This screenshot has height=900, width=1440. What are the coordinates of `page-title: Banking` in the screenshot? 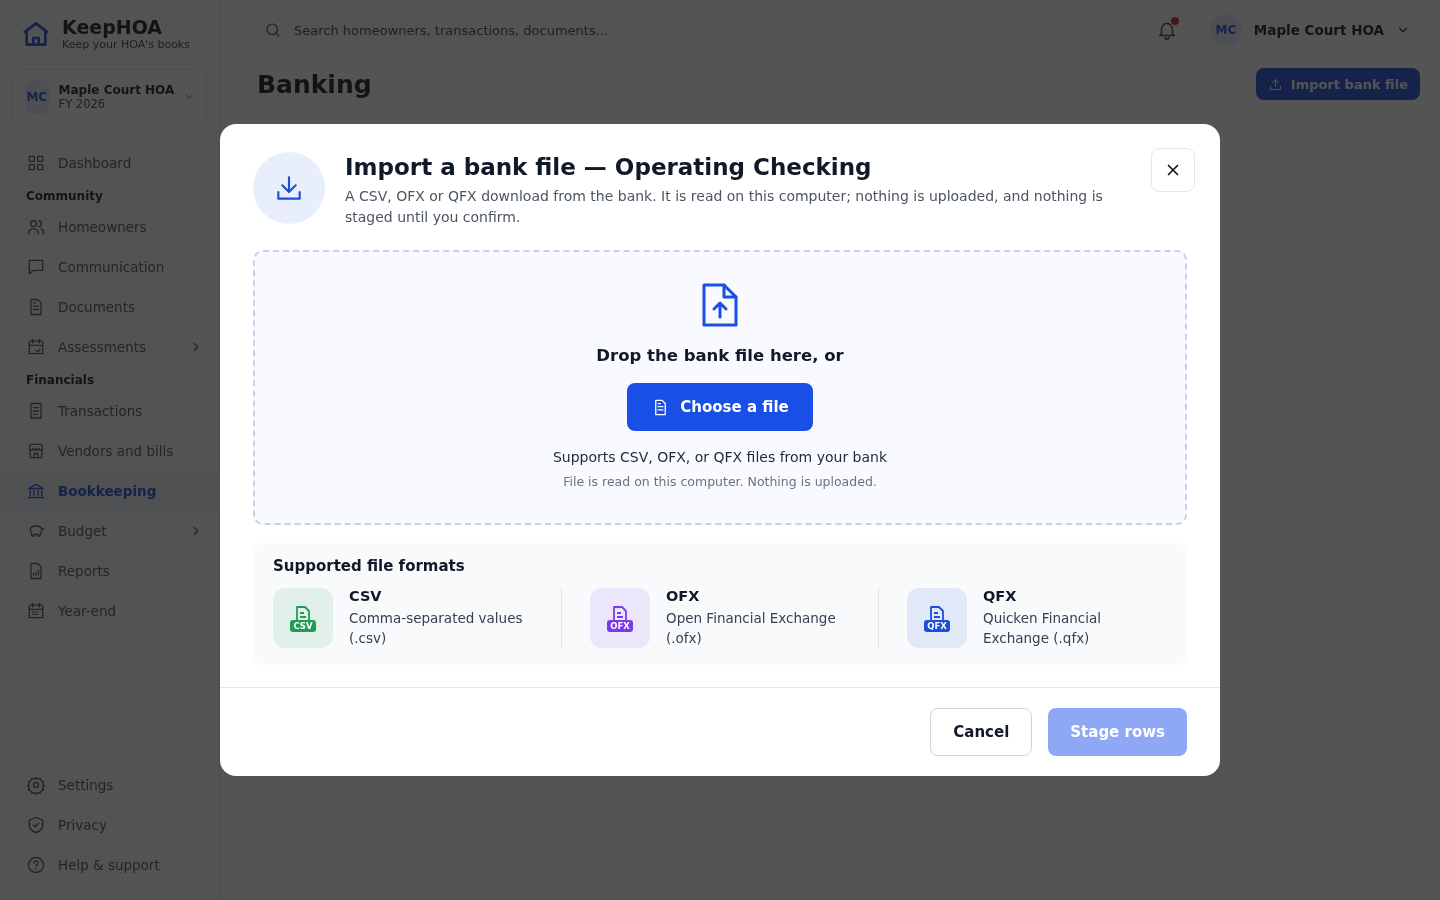 It's located at (315, 84).